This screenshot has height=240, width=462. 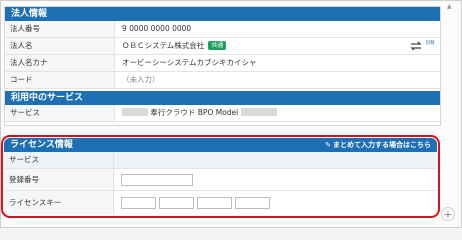 I want to click on corp-number-row: 法人番号 9 0000 0000 0000, so click(x=222, y=29).